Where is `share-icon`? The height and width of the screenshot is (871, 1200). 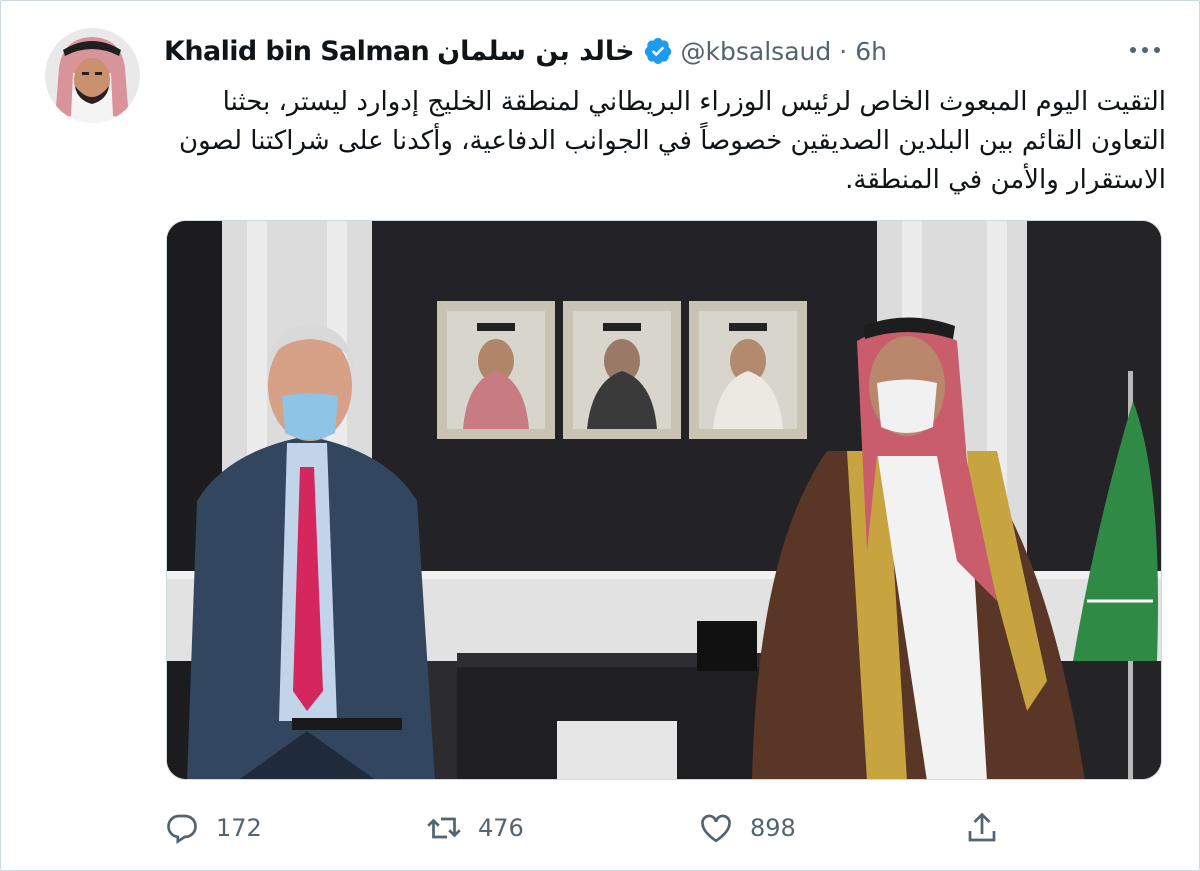 share-icon is located at coordinates (982, 827).